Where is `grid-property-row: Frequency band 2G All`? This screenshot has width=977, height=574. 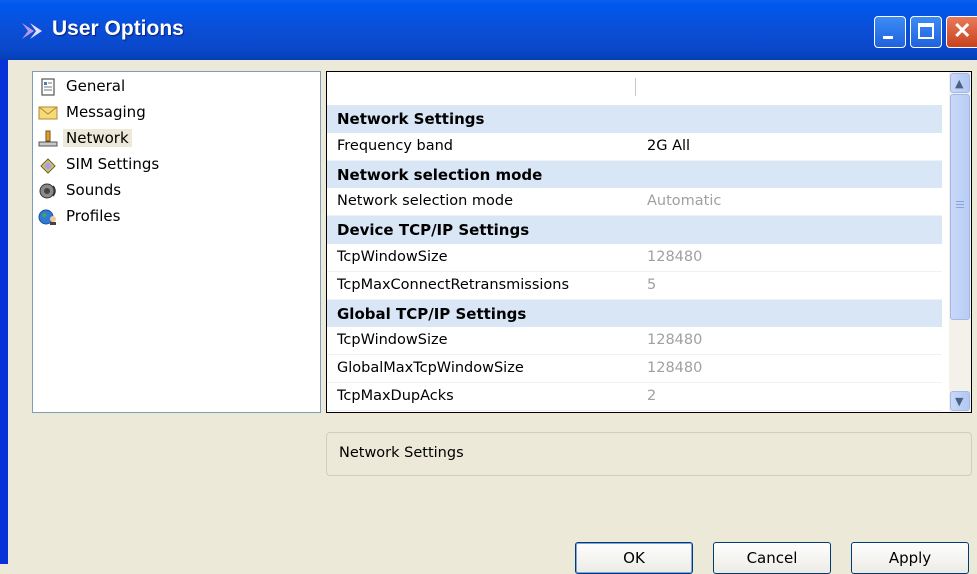 grid-property-row: Frequency band 2G All is located at coordinates (634, 146).